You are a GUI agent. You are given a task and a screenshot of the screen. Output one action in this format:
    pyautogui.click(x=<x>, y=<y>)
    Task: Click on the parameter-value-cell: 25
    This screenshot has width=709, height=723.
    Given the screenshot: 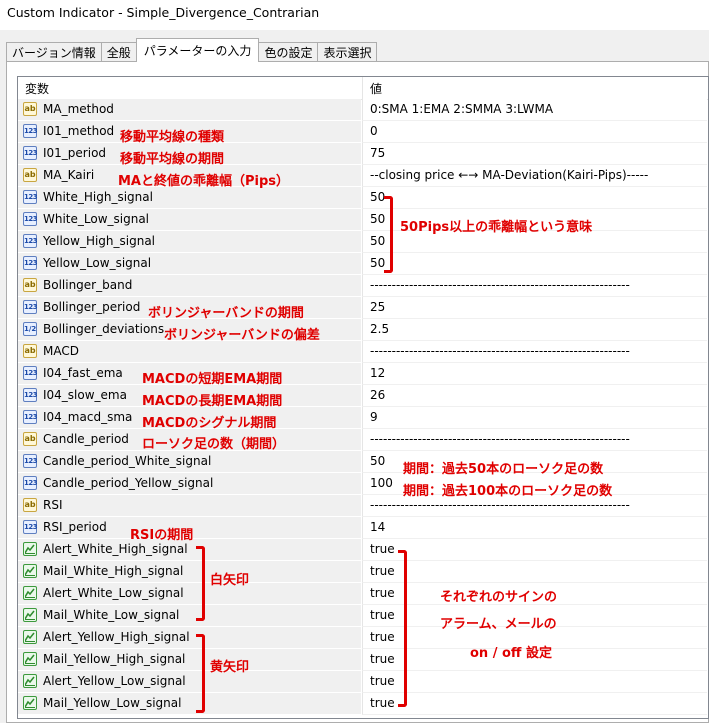 What is the action you would take?
    pyautogui.click(x=534, y=308)
    